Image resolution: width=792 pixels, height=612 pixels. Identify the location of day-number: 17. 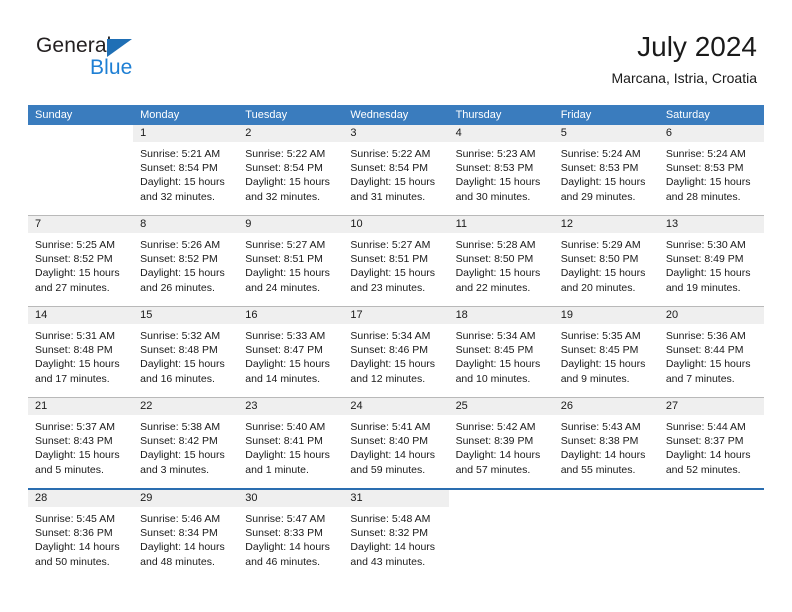
(396, 315).